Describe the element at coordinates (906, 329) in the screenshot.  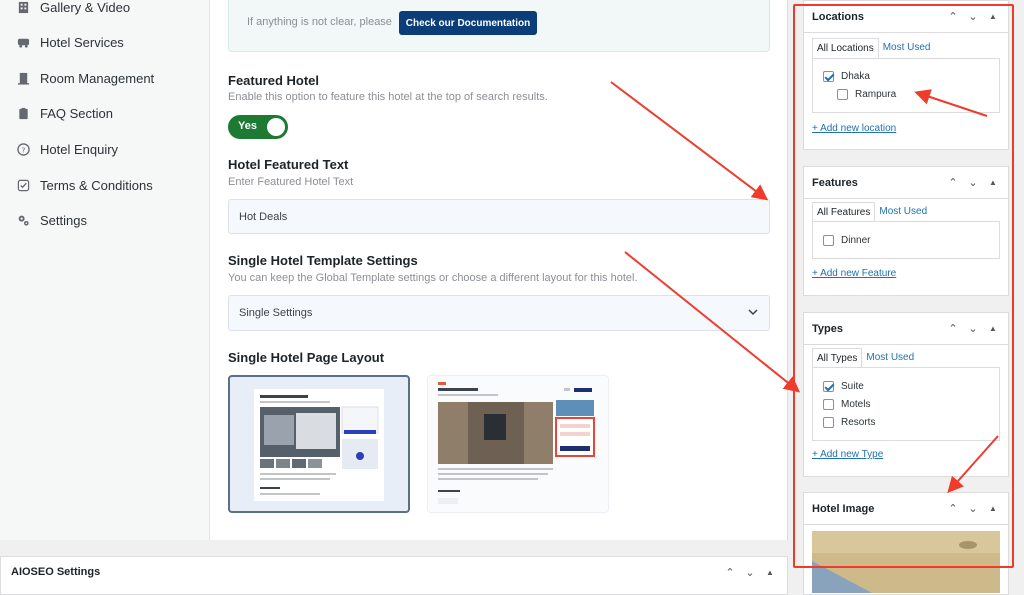
I see `types-header: Types ⌃ ⌄ ▲` at that location.